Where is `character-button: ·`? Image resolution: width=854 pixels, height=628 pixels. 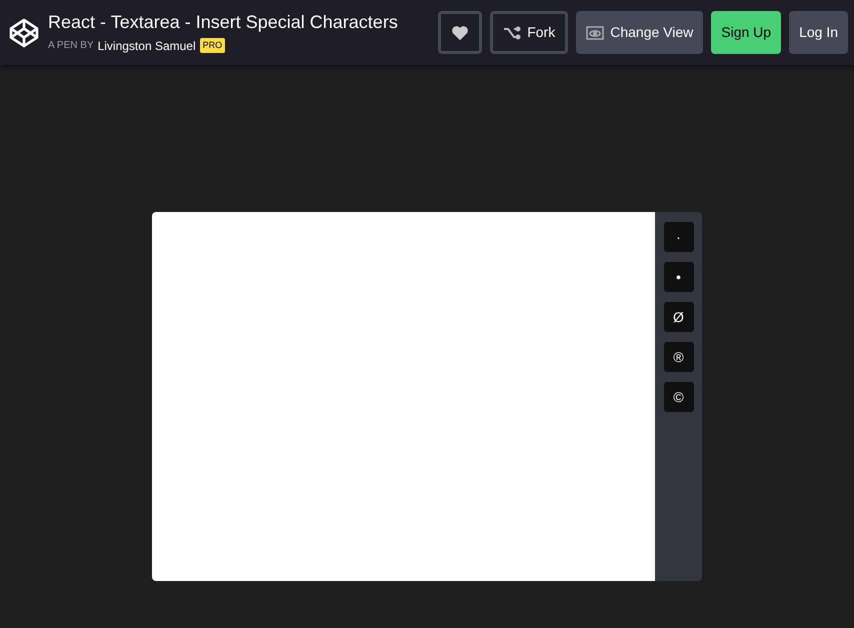 character-button: · is located at coordinates (679, 237).